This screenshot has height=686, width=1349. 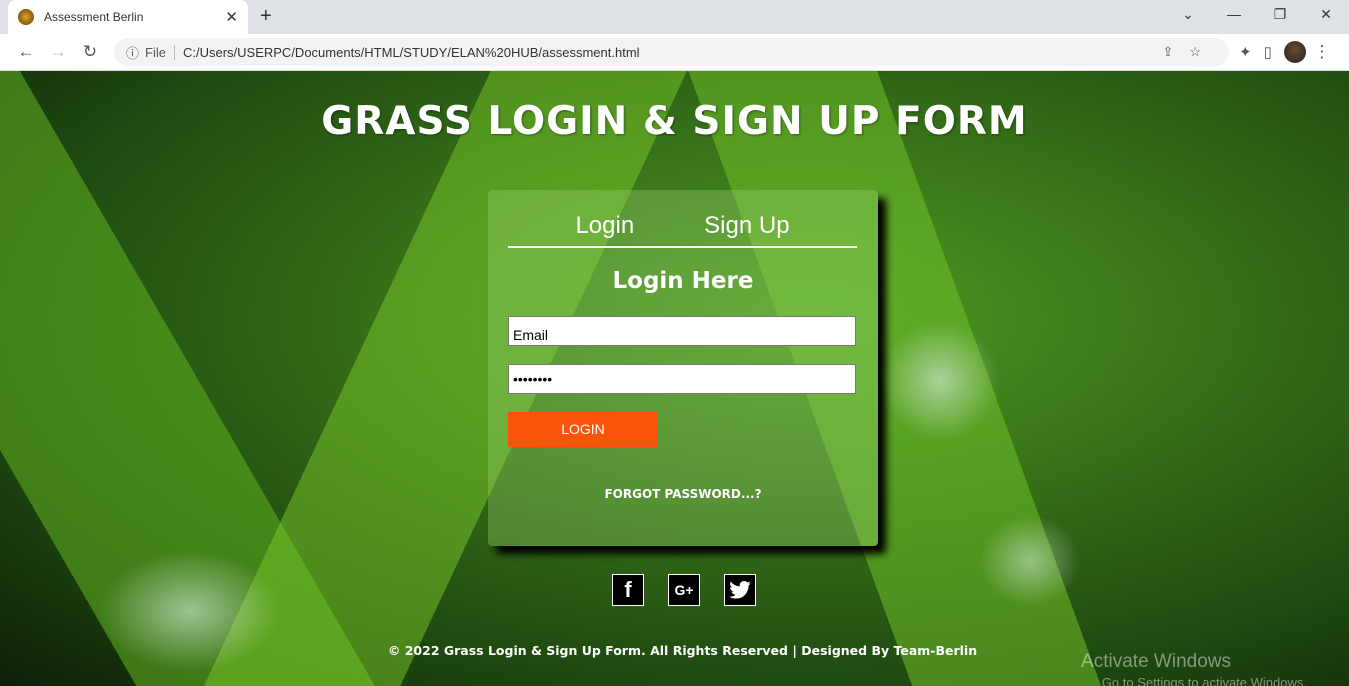 What do you see at coordinates (1175, 51) in the screenshot?
I see `share-icon: ⇪` at bounding box center [1175, 51].